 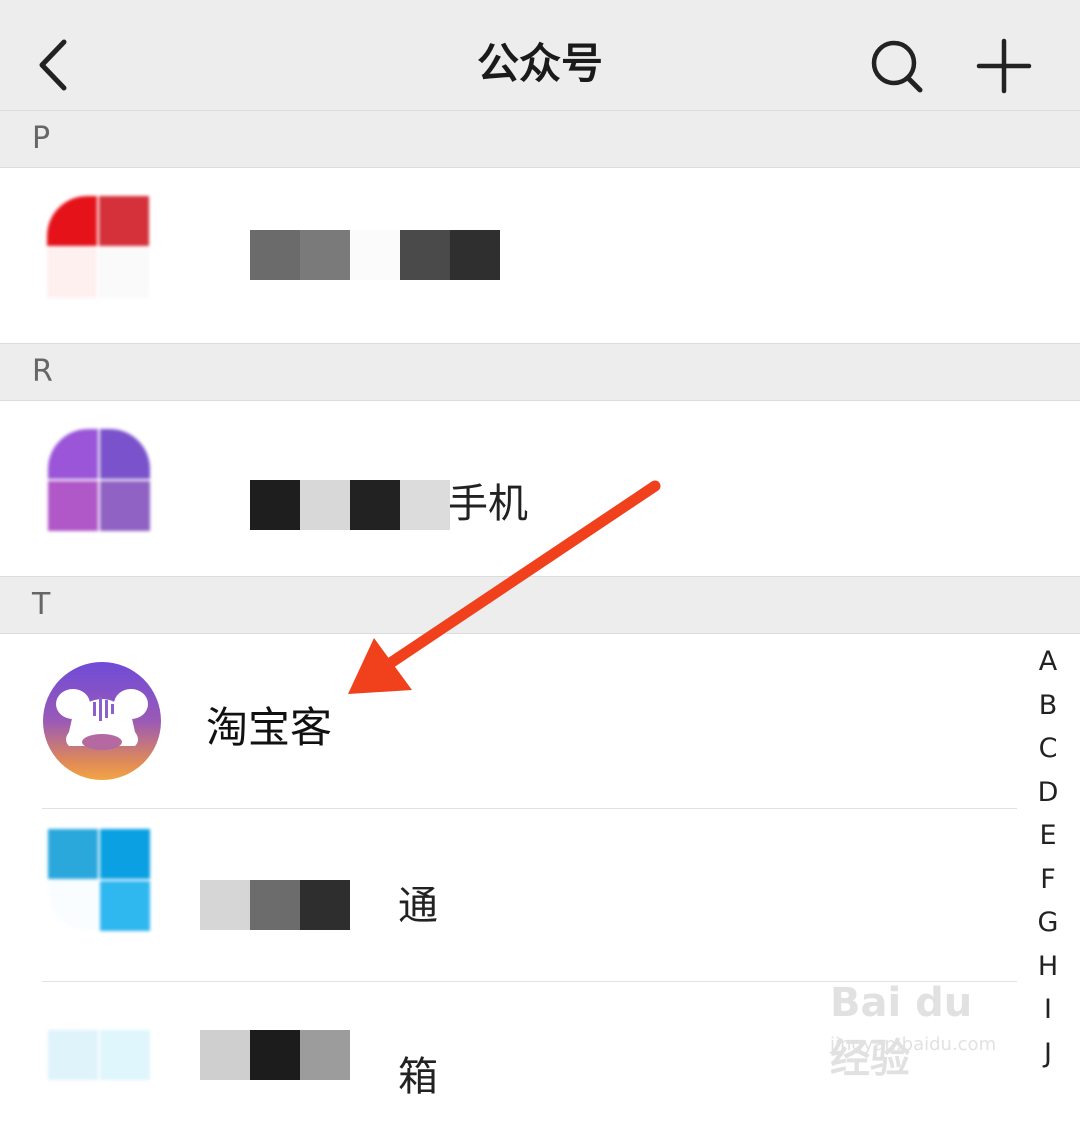 What do you see at coordinates (1048, 967) in the screenshot?
I see `index-letter-h: H` at bounding box center [1048, 967].